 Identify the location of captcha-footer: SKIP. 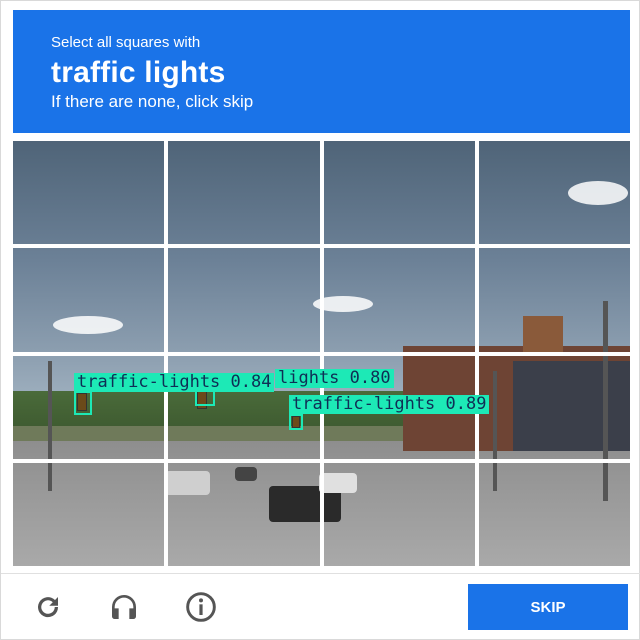
(320, 606).